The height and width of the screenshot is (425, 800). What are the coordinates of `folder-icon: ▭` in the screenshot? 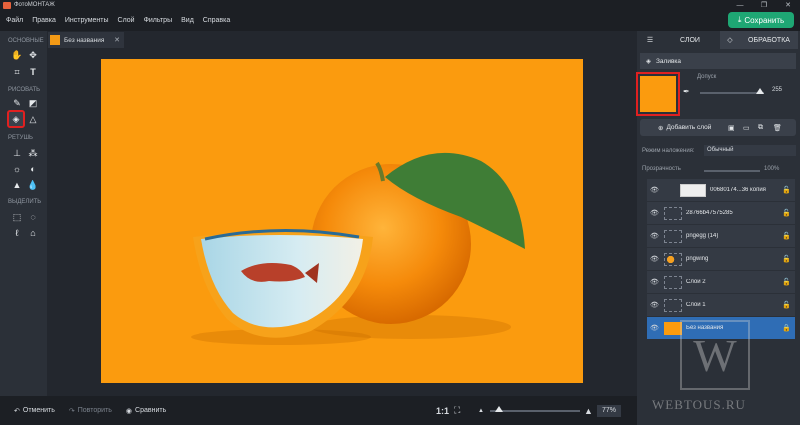 It's located at (746, 128).